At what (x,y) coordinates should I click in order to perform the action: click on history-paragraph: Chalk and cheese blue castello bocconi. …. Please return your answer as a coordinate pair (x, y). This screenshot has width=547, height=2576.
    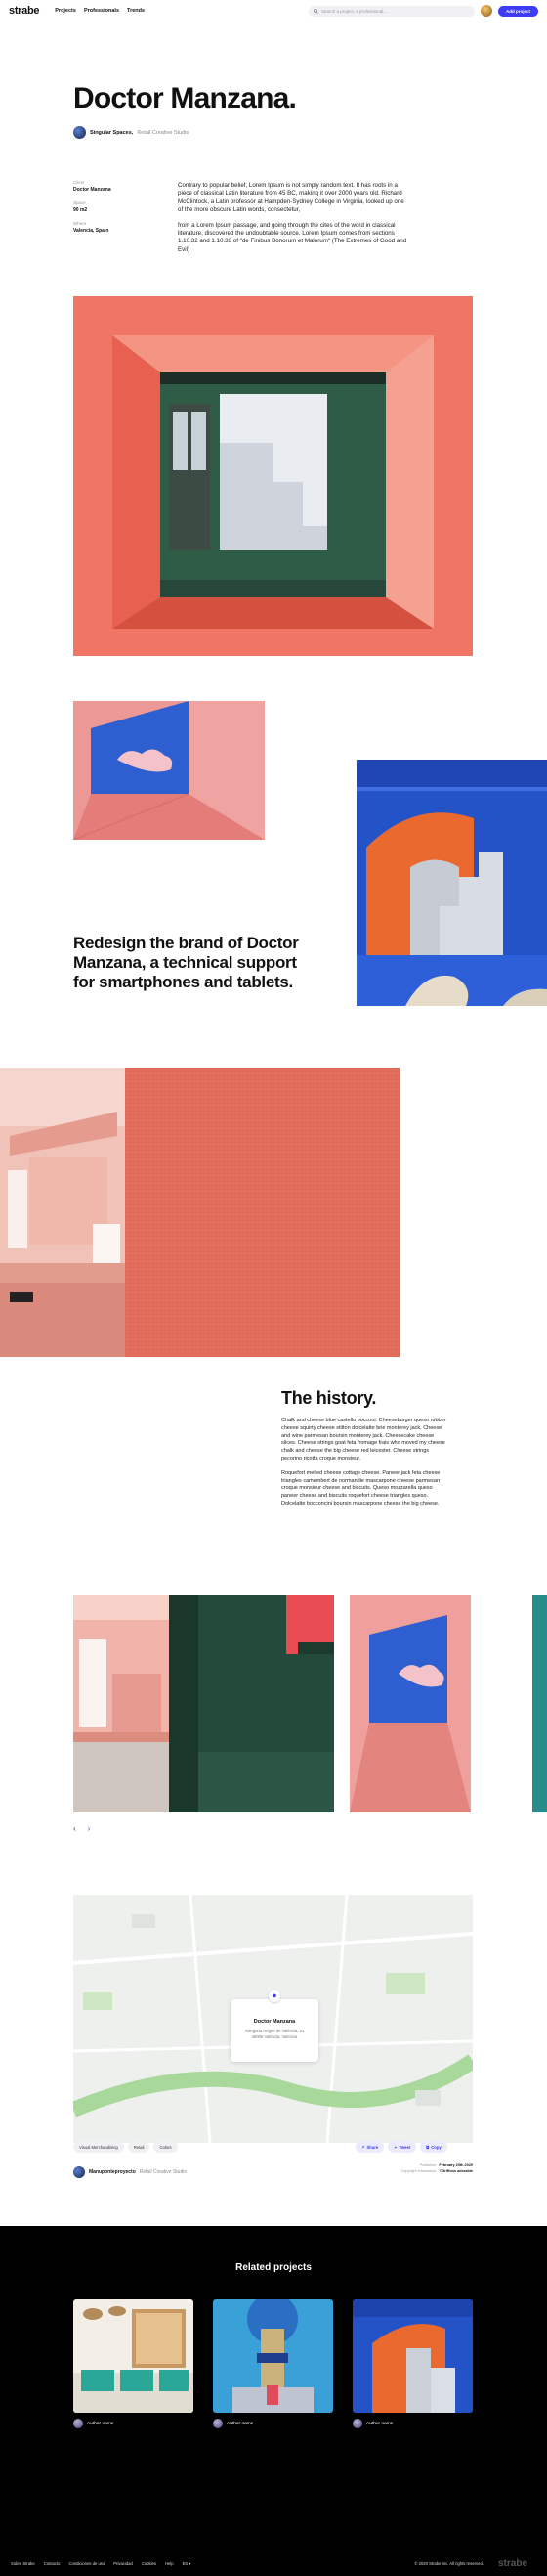
    Looking at the image, I should click on (363, 1440).